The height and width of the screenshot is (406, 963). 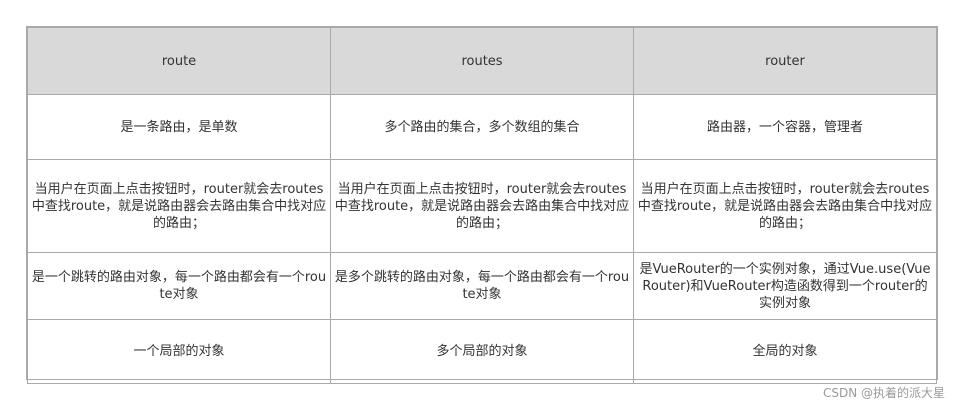 I want to click on table-cell: 是多个跳转的路由对象，每一个路由都会有一个route对象, so click(x=482, y=286).